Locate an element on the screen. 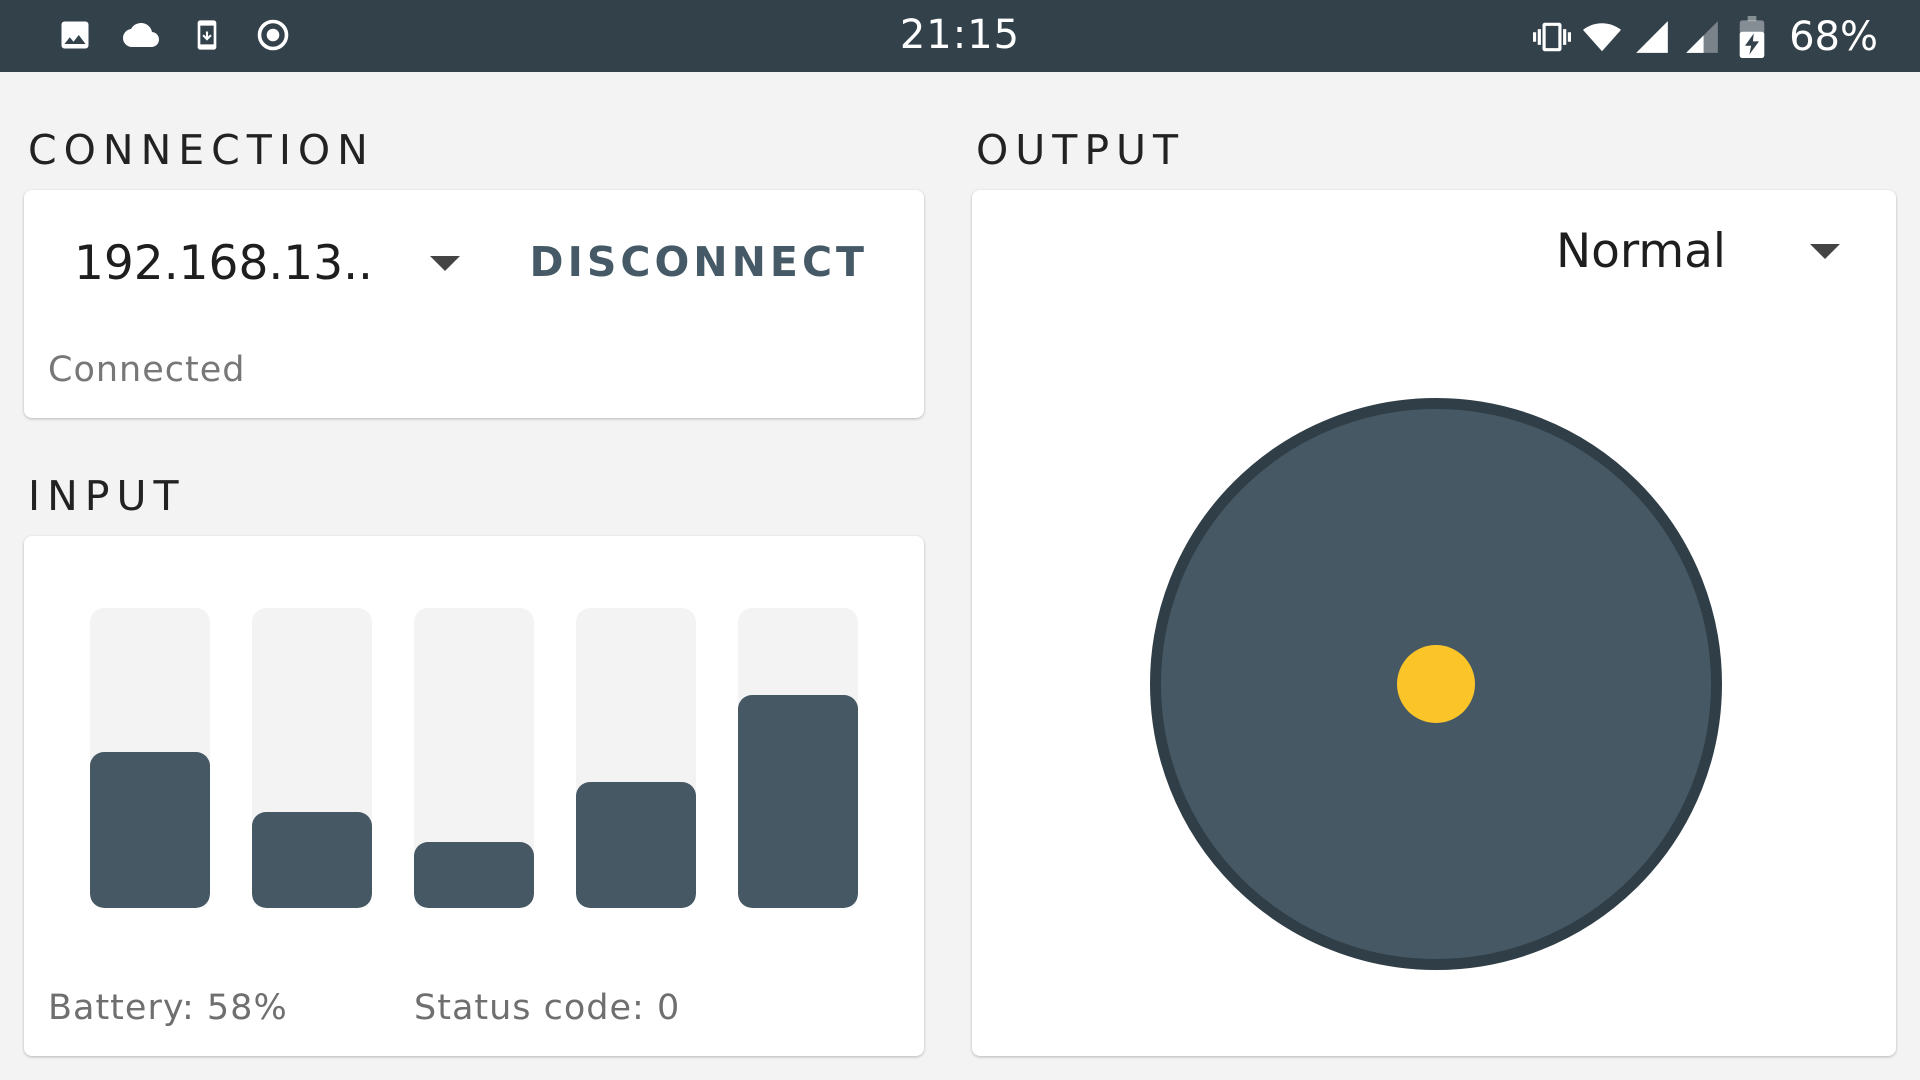 The image size is (1920, 1080). status-code-text: Status code: 0 is located at coordinates (547, 1008).